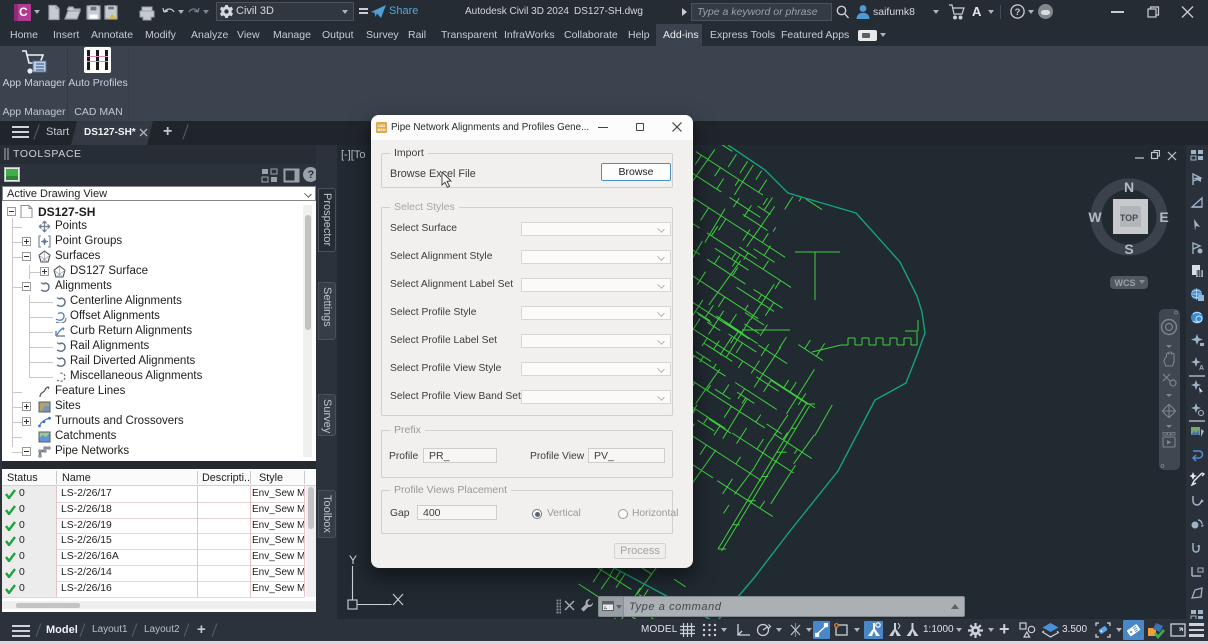 Image resolution: width=1208 pixels, height=644 pixels. What do you see at coordinates (1201, 368) in the screenshot?
I see `svg-text: A` at bounding box center [1201, 368].